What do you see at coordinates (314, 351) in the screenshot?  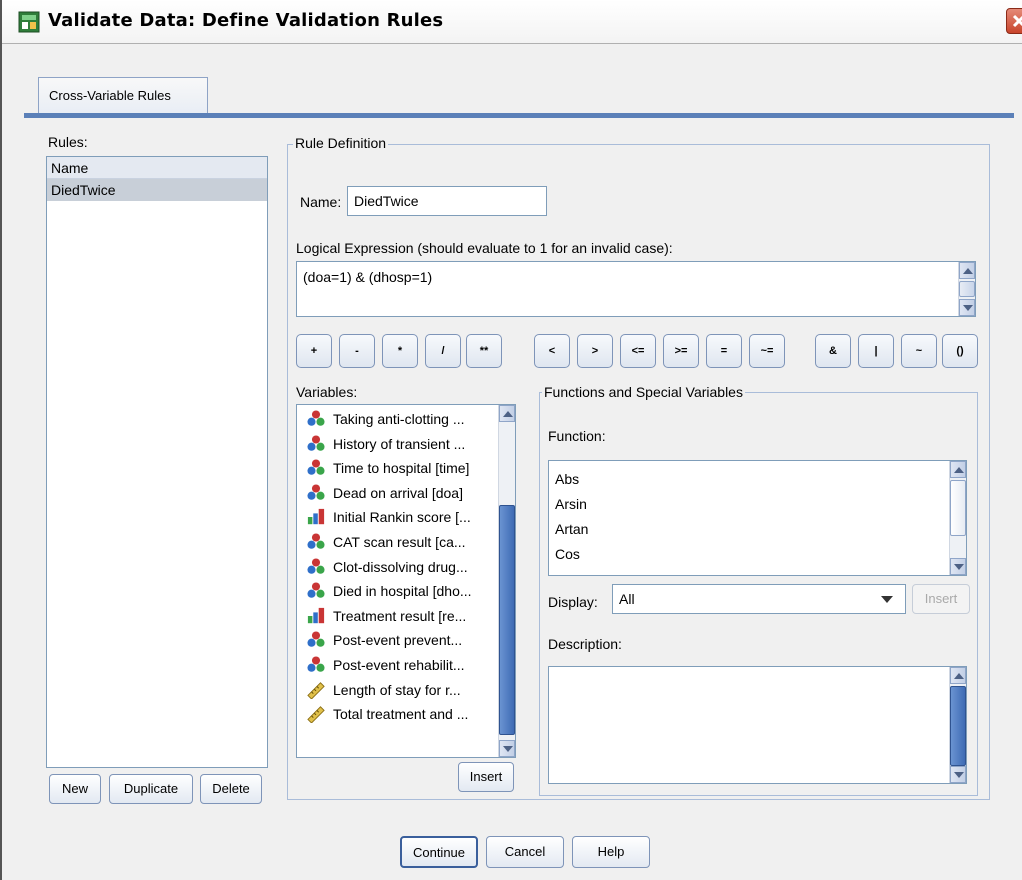 I see `op-plus-button: +` at bounding box center [314, 351].